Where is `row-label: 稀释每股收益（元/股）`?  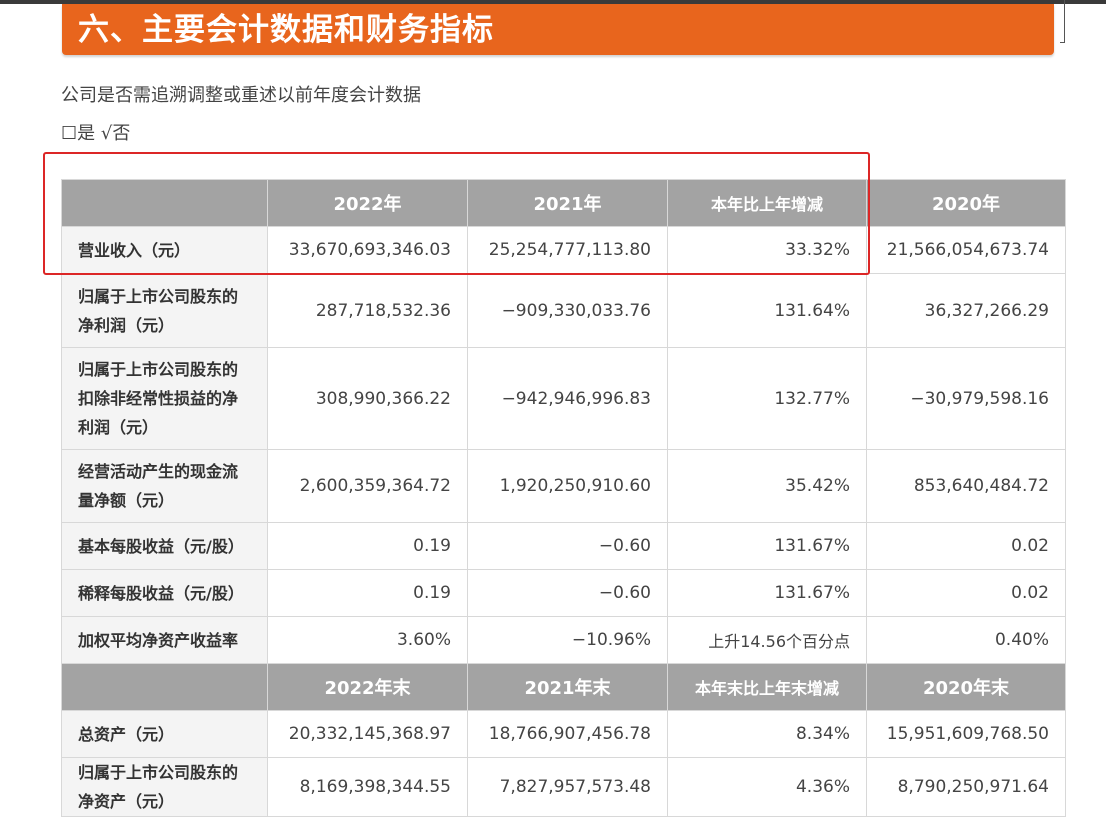
row-label: 稀释每股收益（元/股） is located at coordinates (164, 593).